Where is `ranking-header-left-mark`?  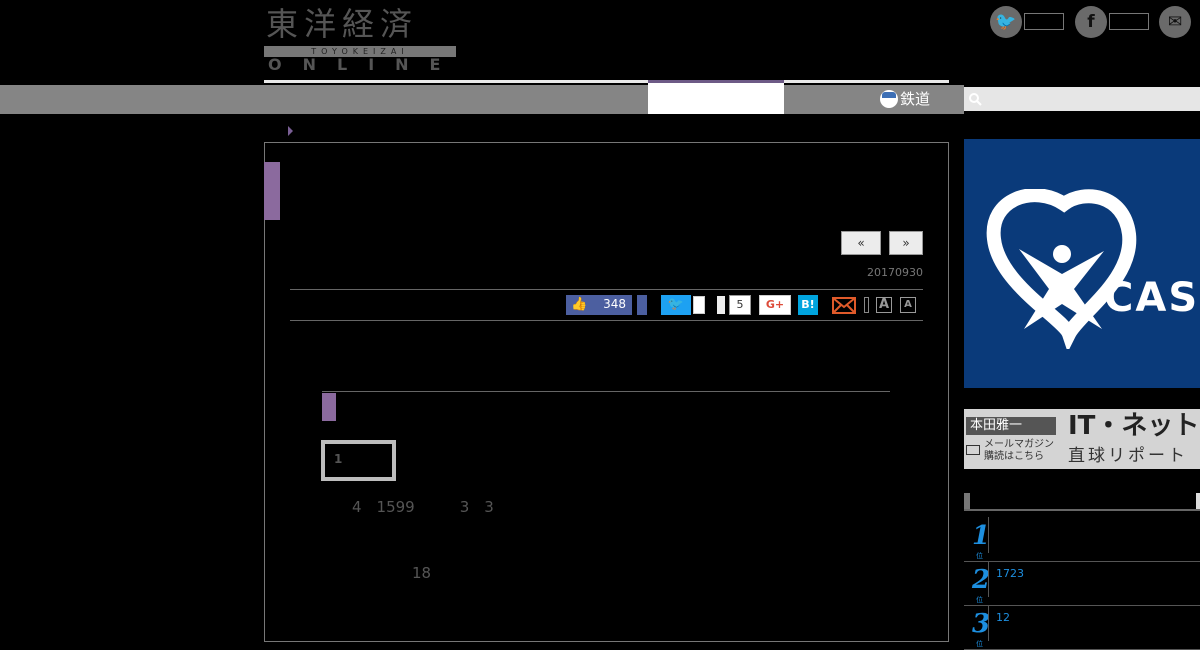
ranking-header-left-mark is located at coordinates (967, 501).